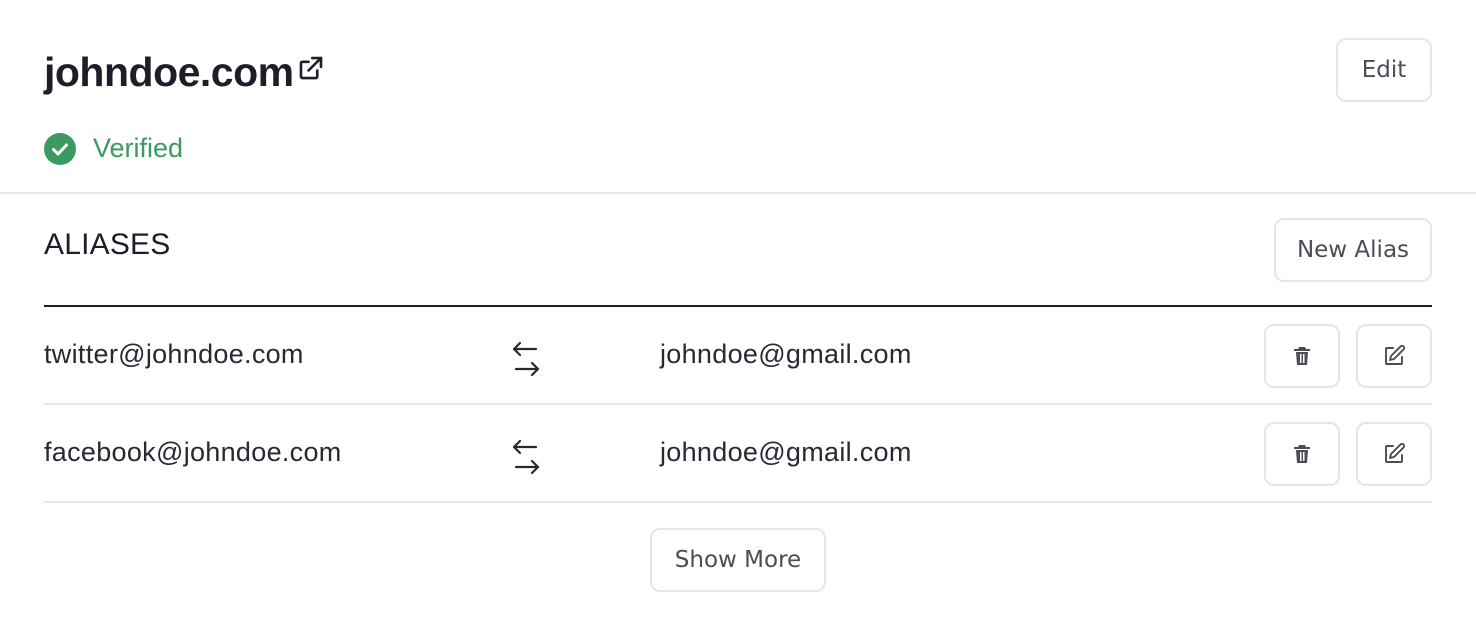 The height and width of the screenshot is (630, 1476). Describe the element at coordinates (107, 244) in the screenshot. I see `aliases-heading: ALIASES` at that location.